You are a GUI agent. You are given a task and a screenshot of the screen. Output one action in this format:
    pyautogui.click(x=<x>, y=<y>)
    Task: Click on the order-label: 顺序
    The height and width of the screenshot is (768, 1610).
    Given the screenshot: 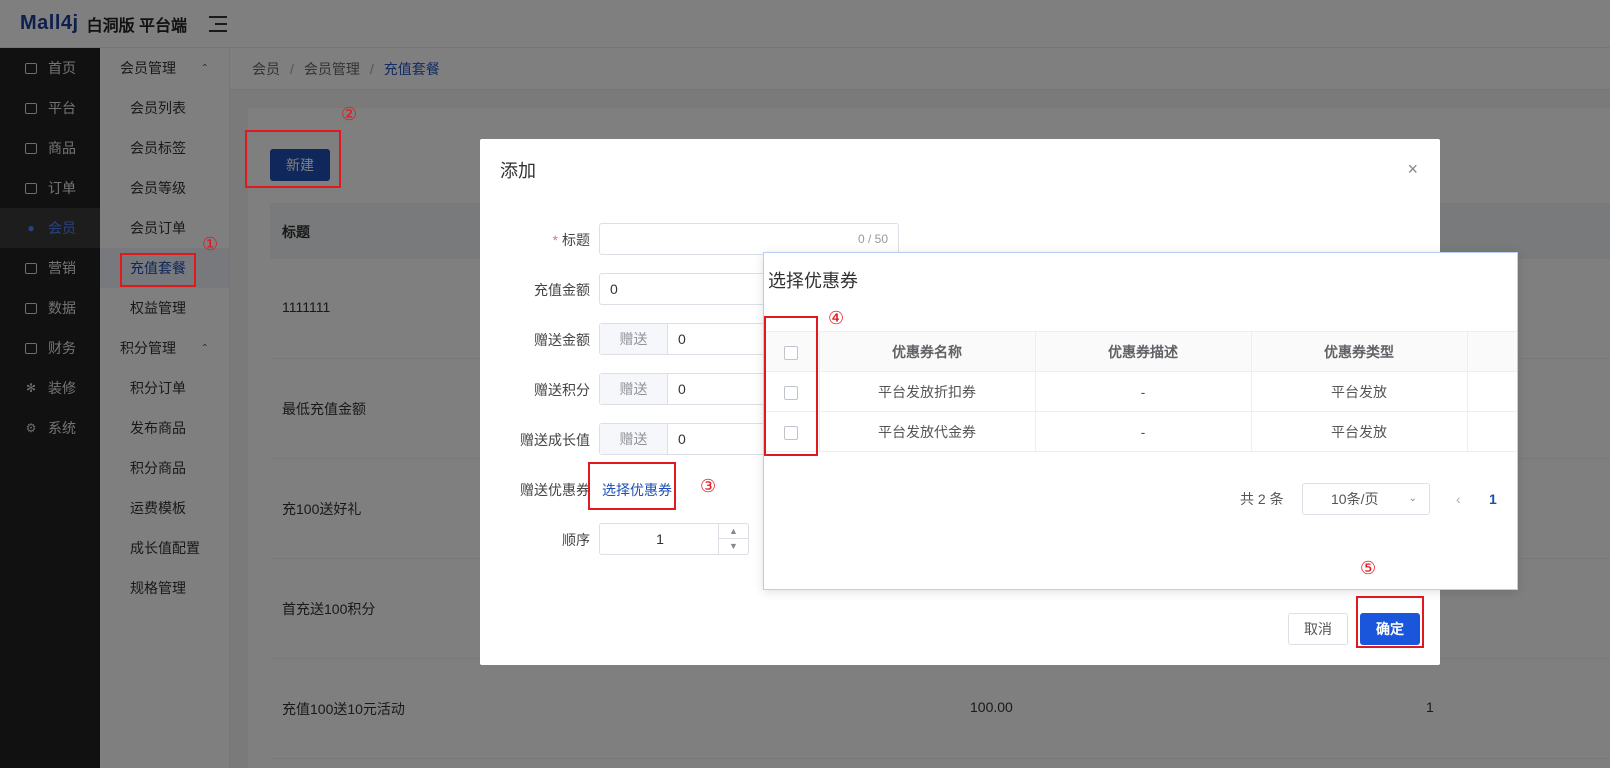 What is the action you would take?
    pyautogui.click(x=576, y=540)
    